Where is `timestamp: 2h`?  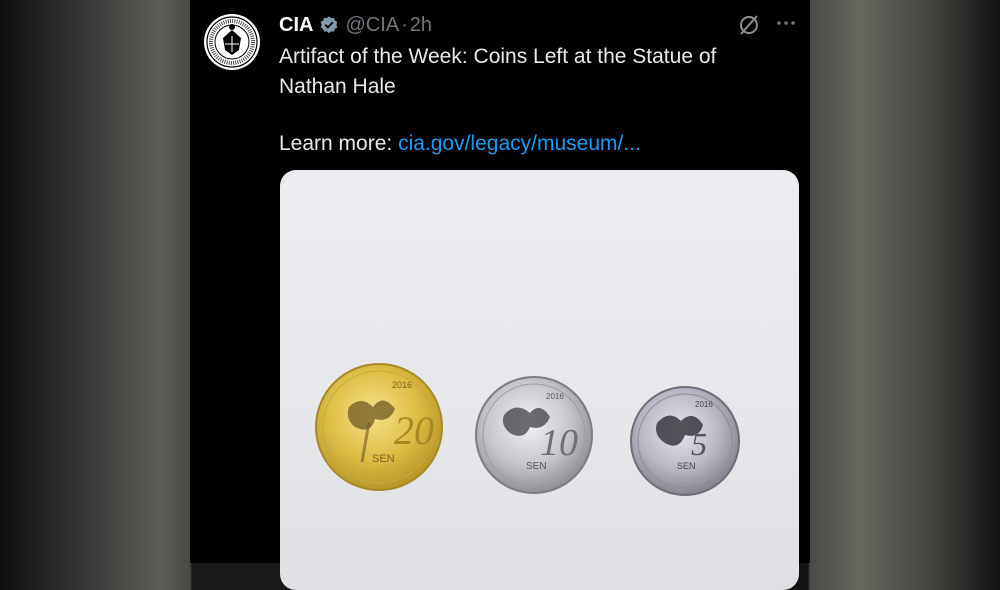
timestamp: 2h is located at coordinates (421, 25).